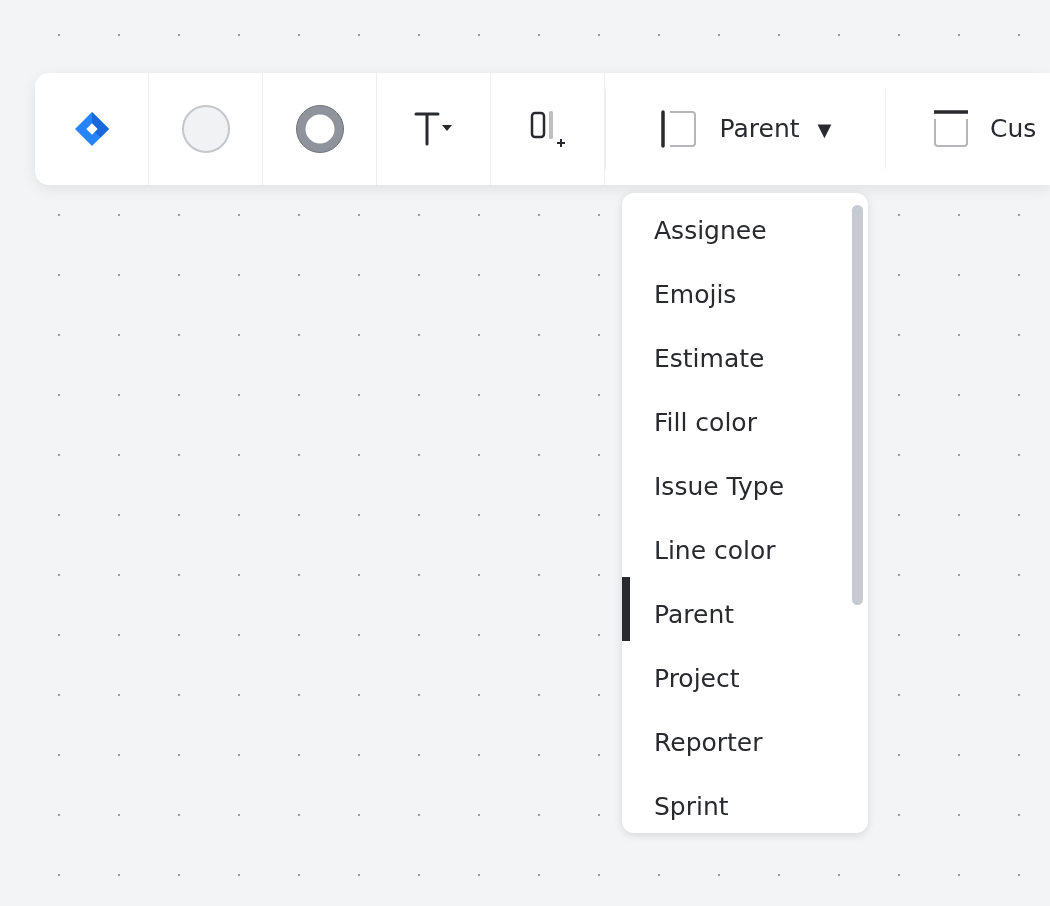 This screenshot has width=1050, height=906. What do you see at coordinates (678, 129) in the screenshot?
I see `parent-layout-icon` at bounding box center [678, 129].